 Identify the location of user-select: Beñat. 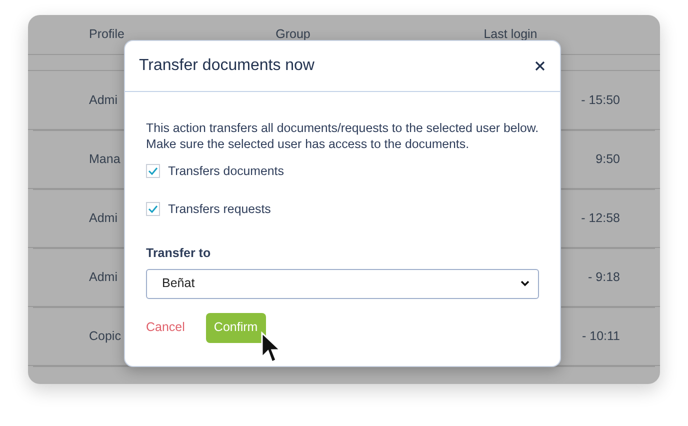
(342, 283).